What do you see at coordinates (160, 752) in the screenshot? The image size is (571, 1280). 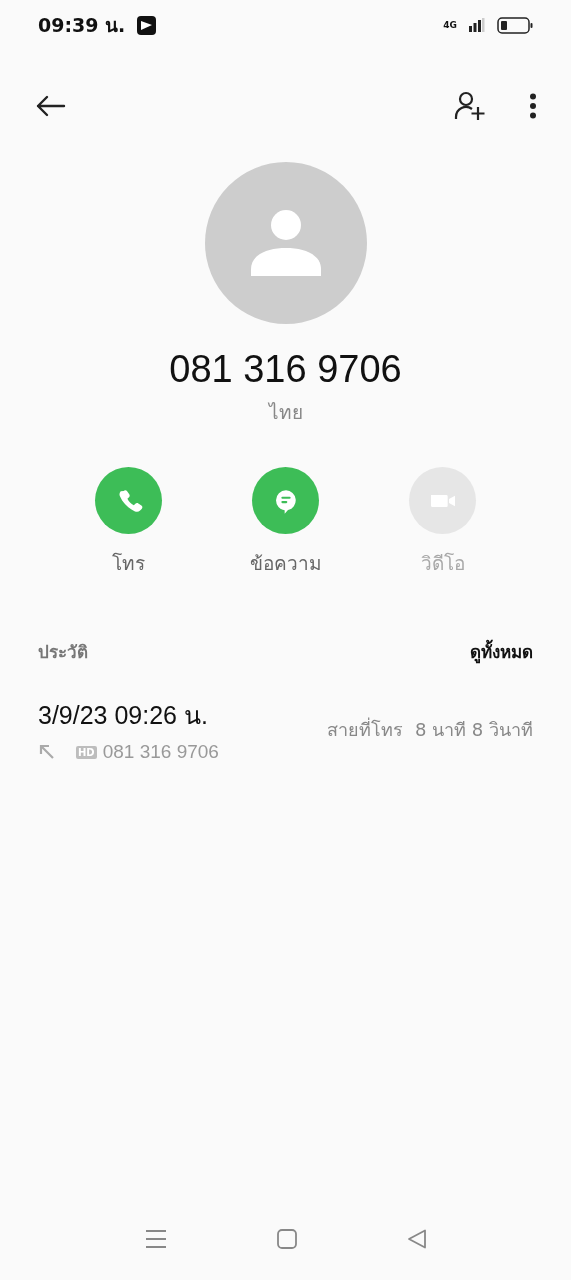 I see `call-number: 081 316 9706` at bounding box center [160, 752].